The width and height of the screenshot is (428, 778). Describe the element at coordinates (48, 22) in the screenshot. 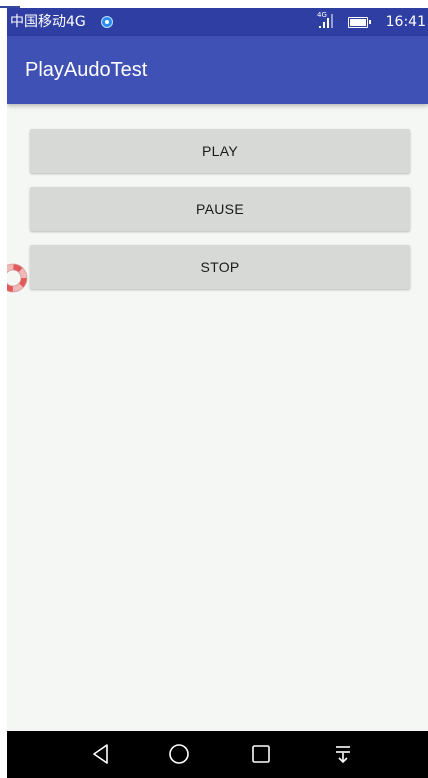

I see `carrier-label: 中国移动4G` at that location.